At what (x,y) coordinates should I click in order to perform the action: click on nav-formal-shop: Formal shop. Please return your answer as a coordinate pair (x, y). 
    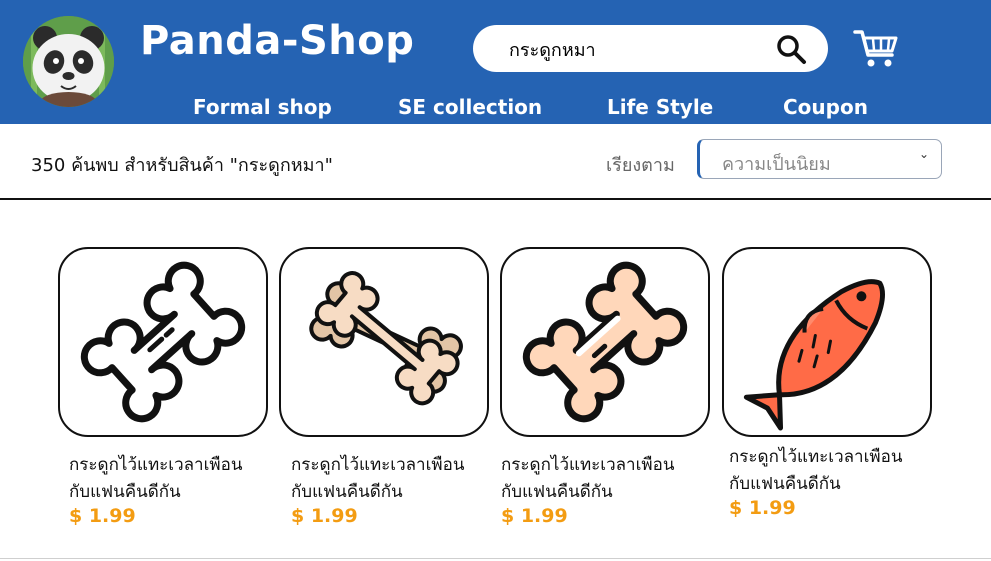
    Looking at the image, I should click on (262, 107).